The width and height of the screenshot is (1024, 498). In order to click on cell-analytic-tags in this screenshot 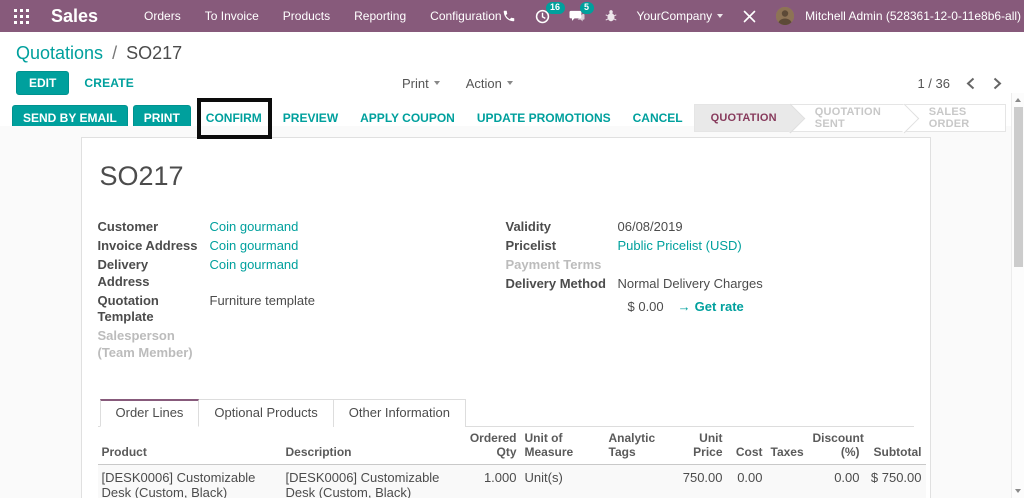, I will do `click(641, 480)`.